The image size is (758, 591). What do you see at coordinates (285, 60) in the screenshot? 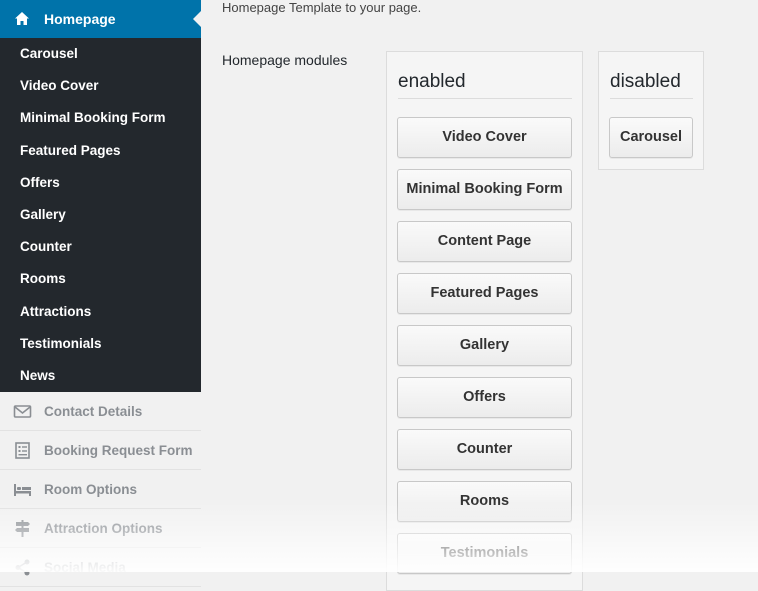
I see `homepage-modules-label: Homepage modules` at bounding box center [285, 60].